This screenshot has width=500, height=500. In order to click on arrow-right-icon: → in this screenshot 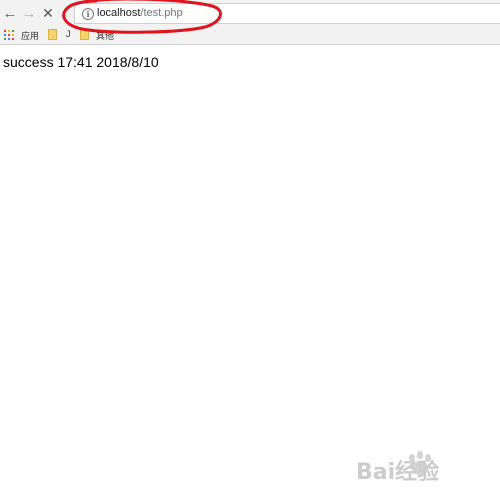, I will do `click(29, 13)`.